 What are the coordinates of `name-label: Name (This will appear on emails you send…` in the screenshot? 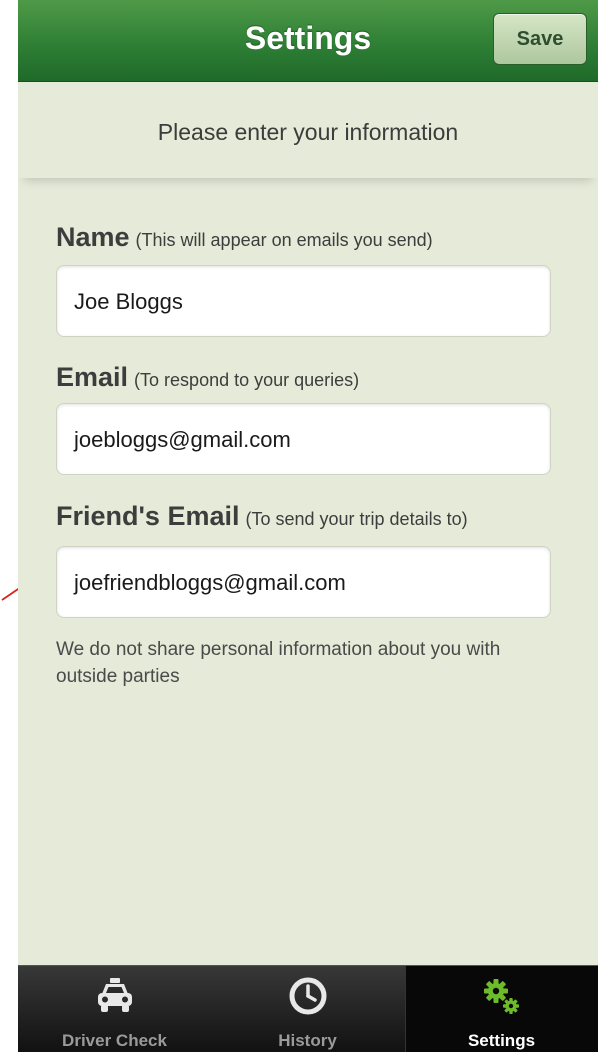 It's located at (244, 237).